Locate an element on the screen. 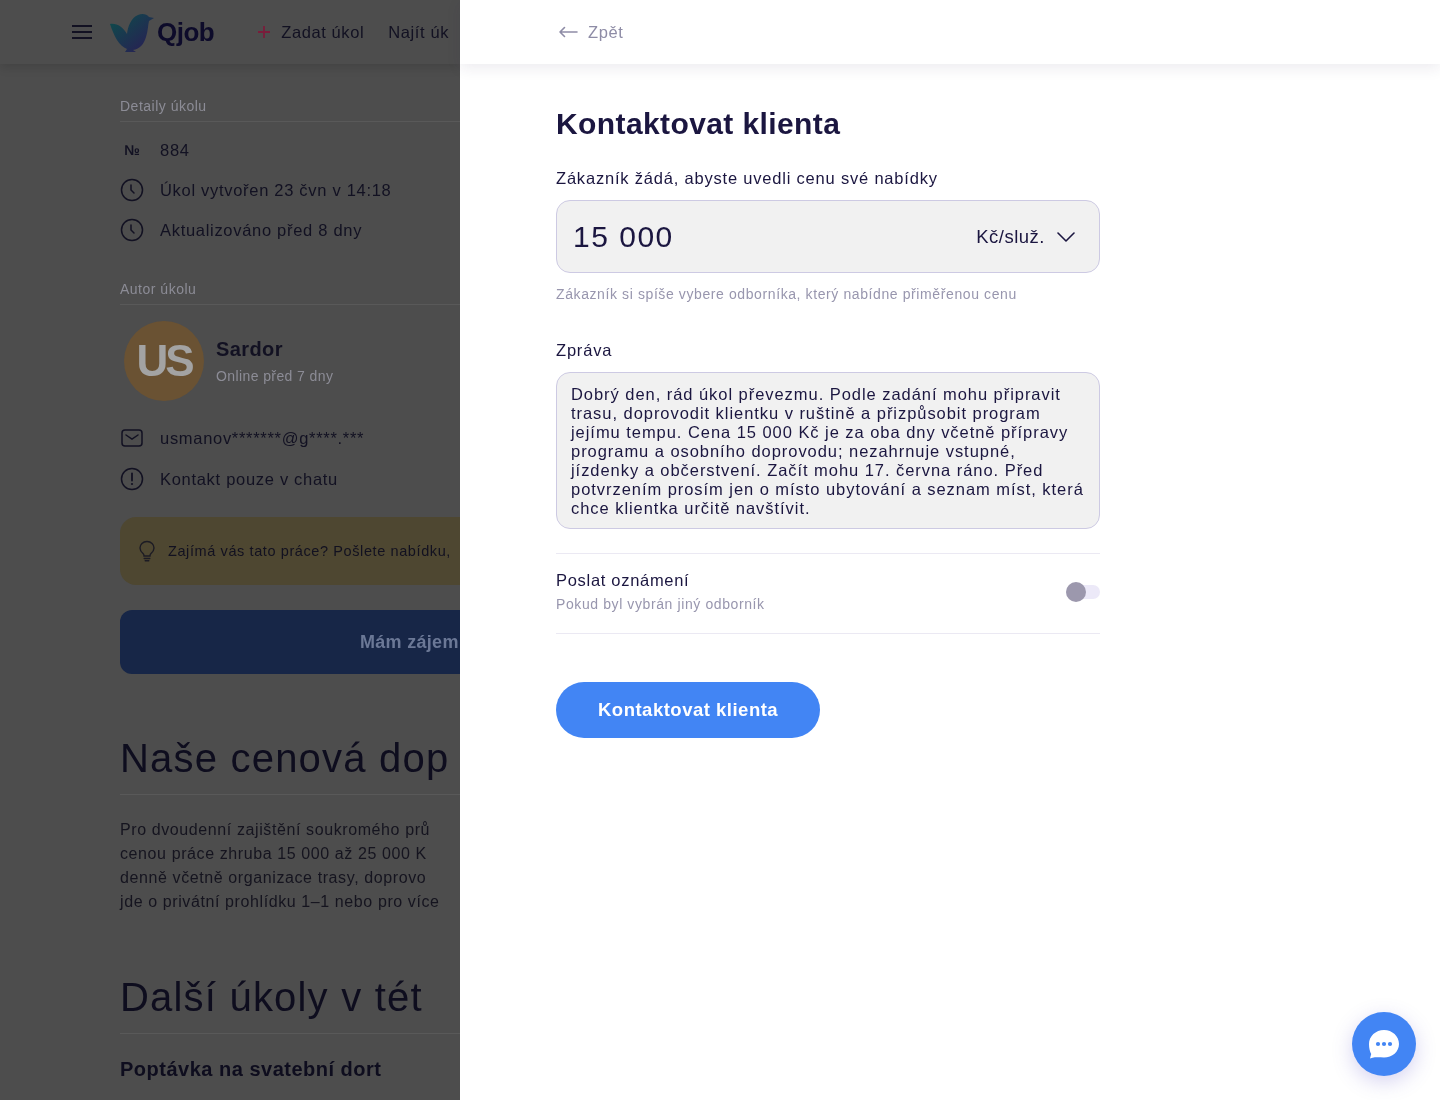 This screenshot has width=1440, height=1100. number-sign: № is located at coordinates (132, 150).